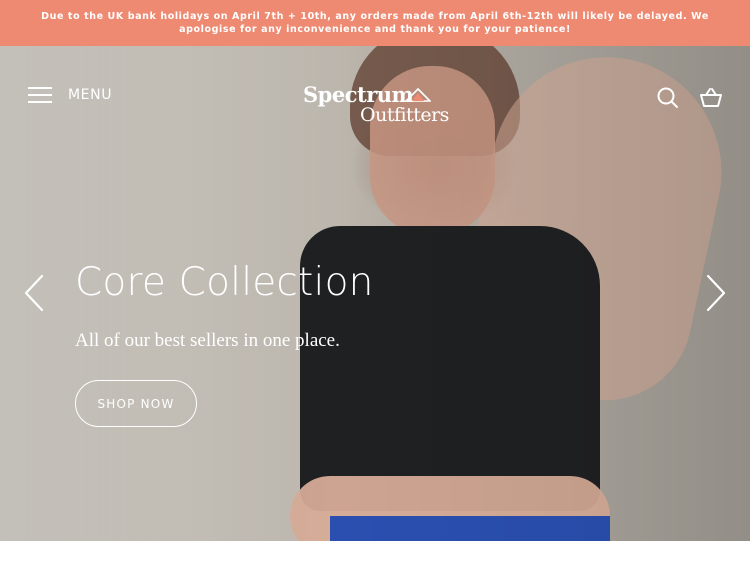 Image resolution: width=750 pixels, height=563 pixels. Describe the element at coordinates (668, 98) in the screenshot. I see `search-icon` at that location.